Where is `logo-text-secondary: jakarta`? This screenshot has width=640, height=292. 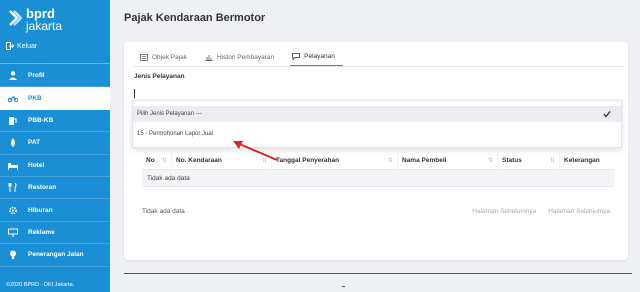 logo-text-secondary: jakarta is located at coordinates (44, 26).